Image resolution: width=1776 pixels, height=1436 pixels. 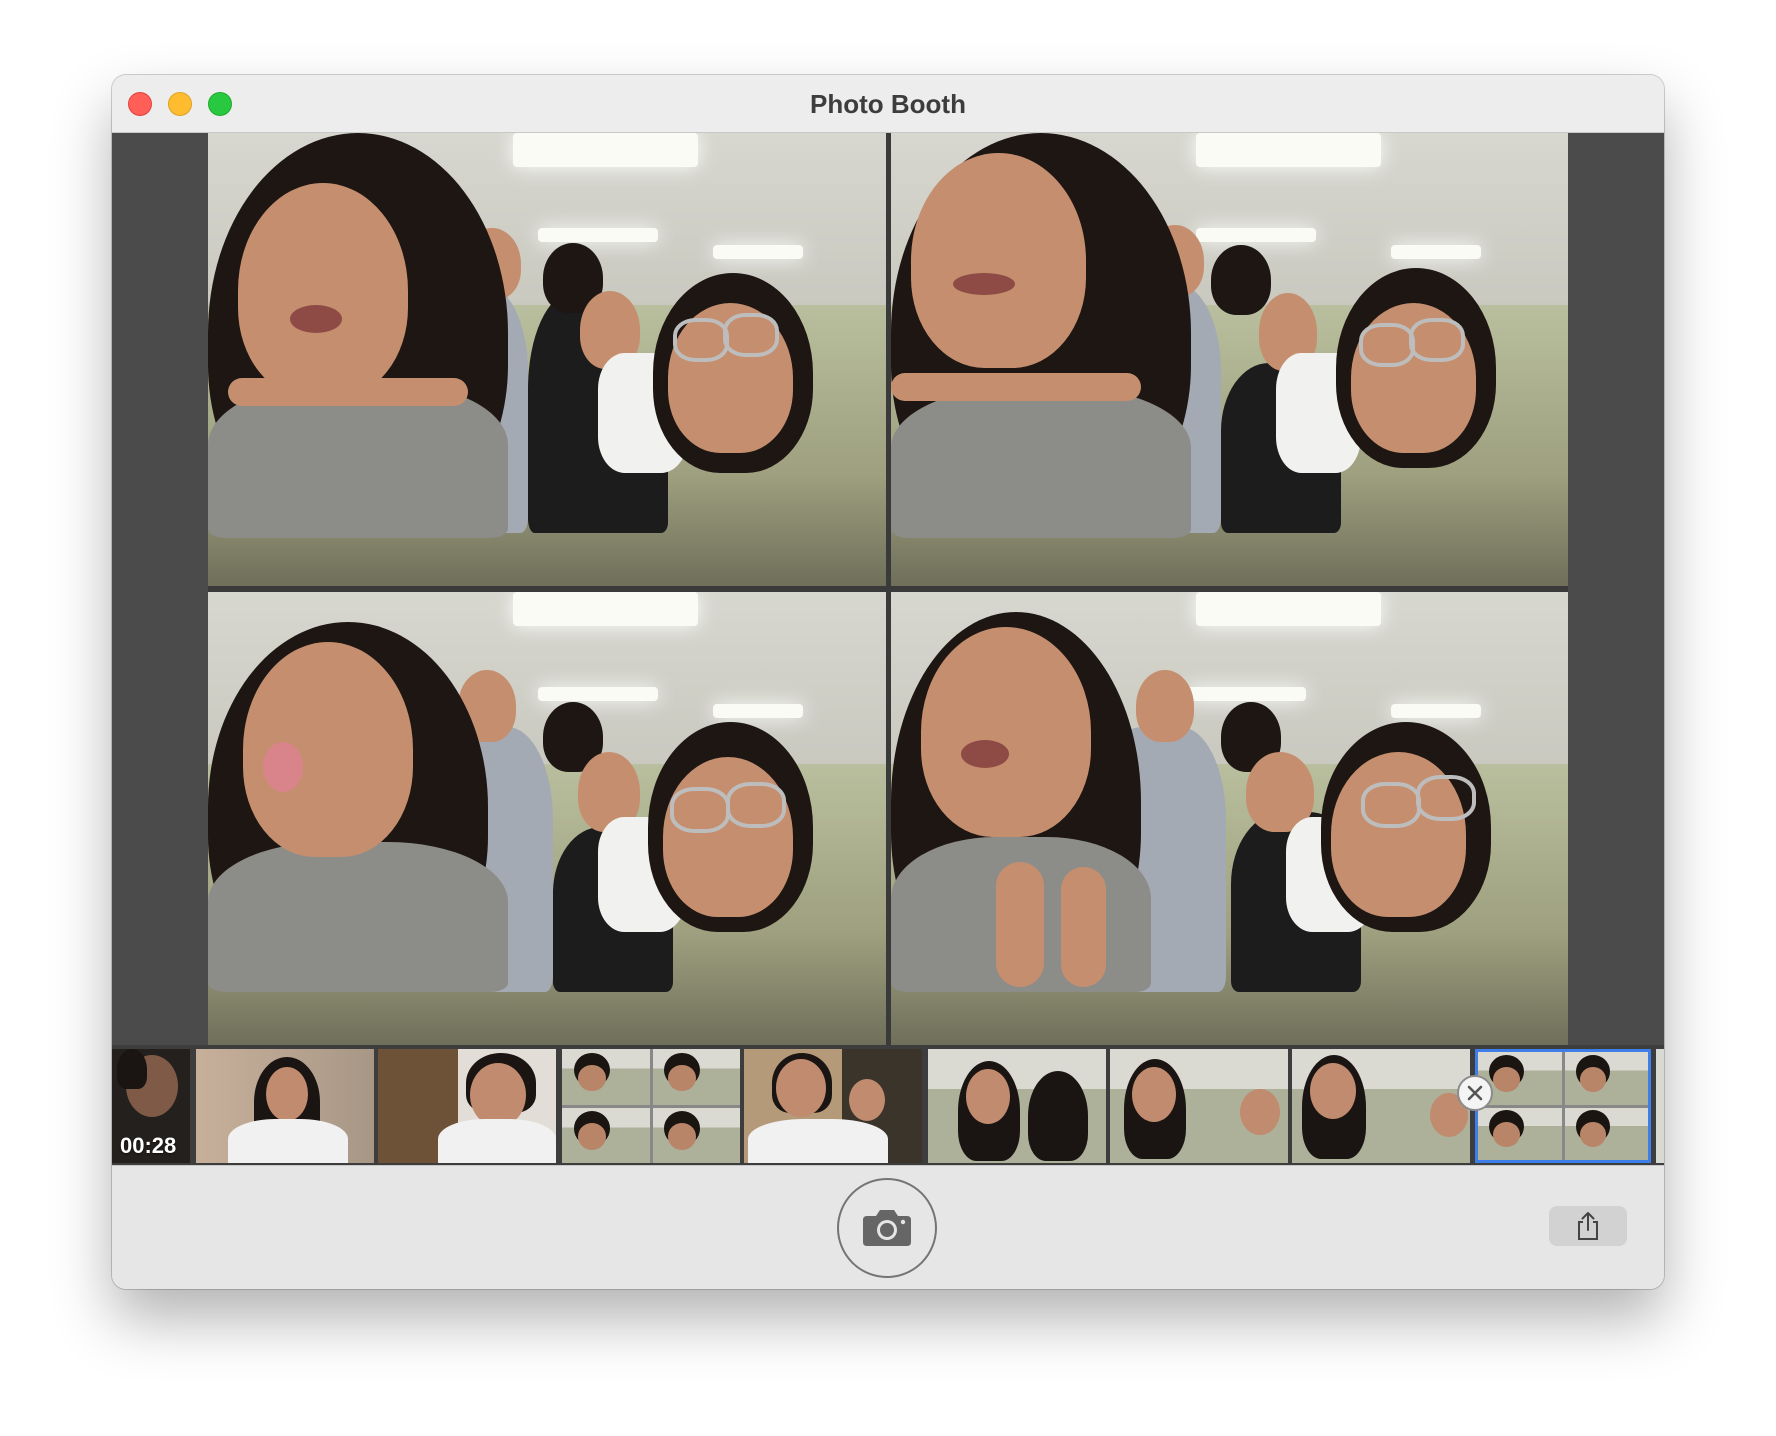 I want to click on window-title: Photo Booth, so click(x=888, y=104).